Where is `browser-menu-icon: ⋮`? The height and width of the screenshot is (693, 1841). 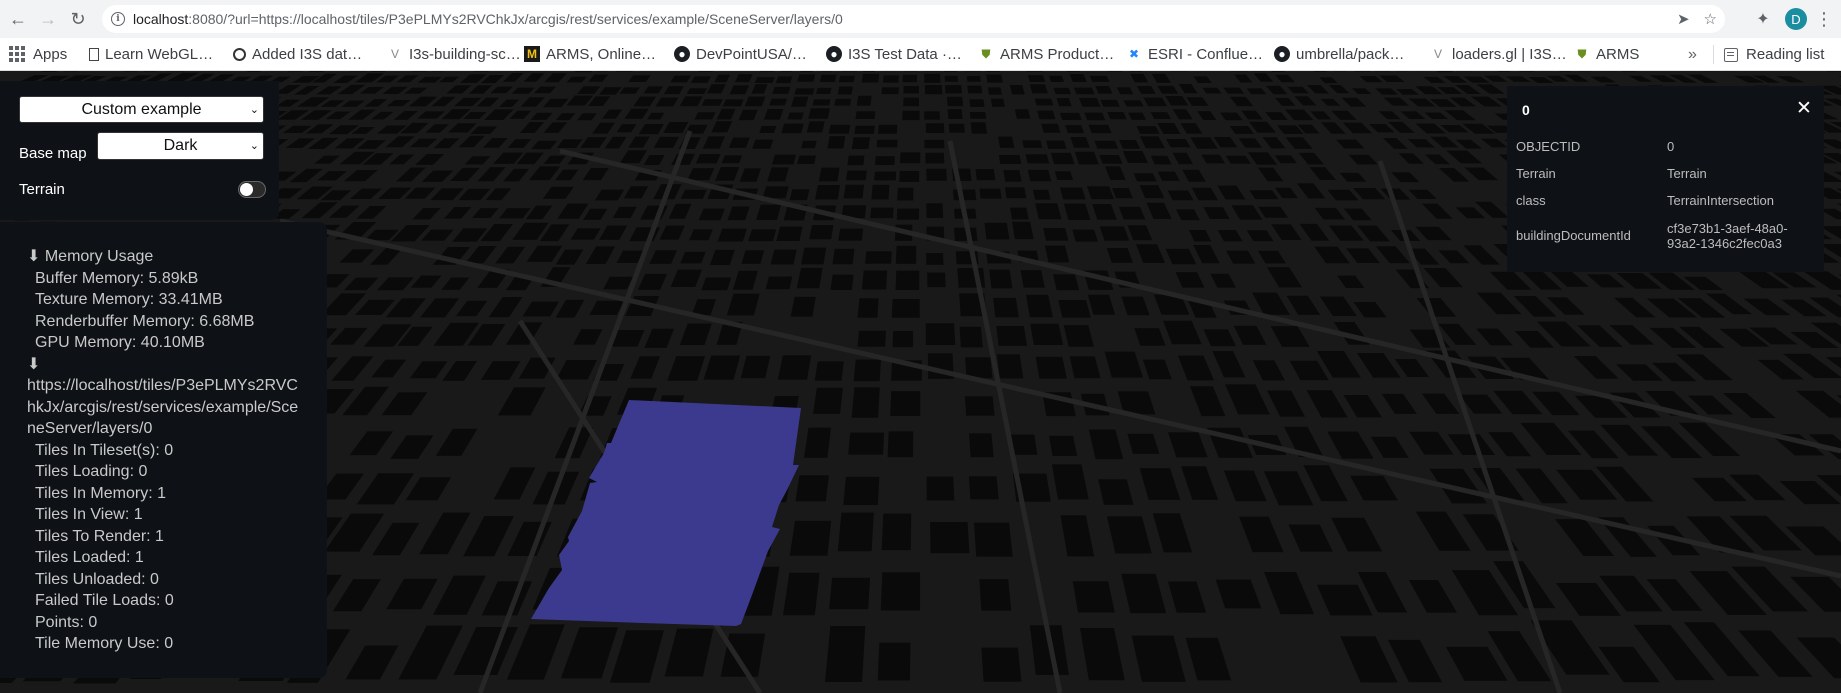 browser-menu-icon: ⋮ is located at coordinates (1824, 19).